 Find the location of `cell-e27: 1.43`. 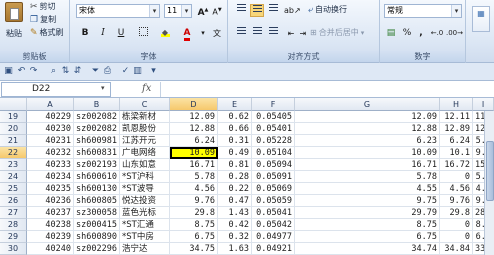

cell-e27: 1.43 is located at coordinates (235, 213).